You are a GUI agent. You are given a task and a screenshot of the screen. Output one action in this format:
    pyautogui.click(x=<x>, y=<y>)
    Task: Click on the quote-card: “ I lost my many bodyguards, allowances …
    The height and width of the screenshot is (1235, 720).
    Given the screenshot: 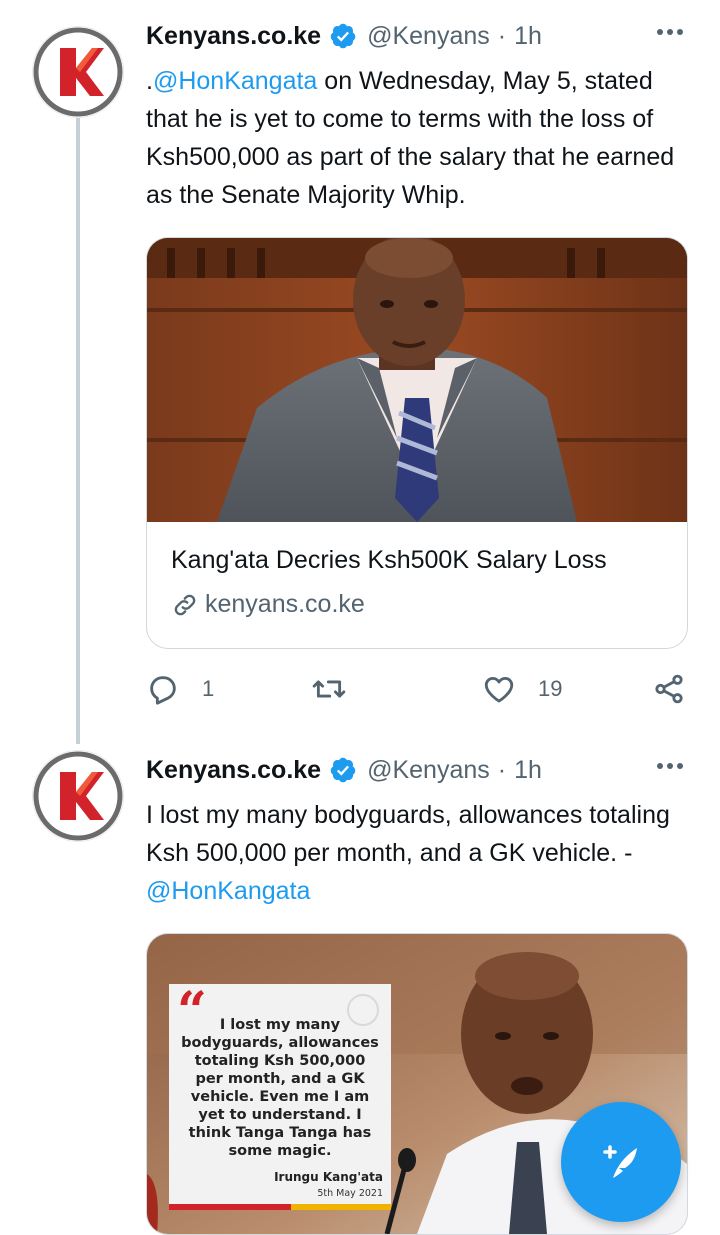 What is the action you would take?
    pyautogui.click(x=280, y=1097)
    